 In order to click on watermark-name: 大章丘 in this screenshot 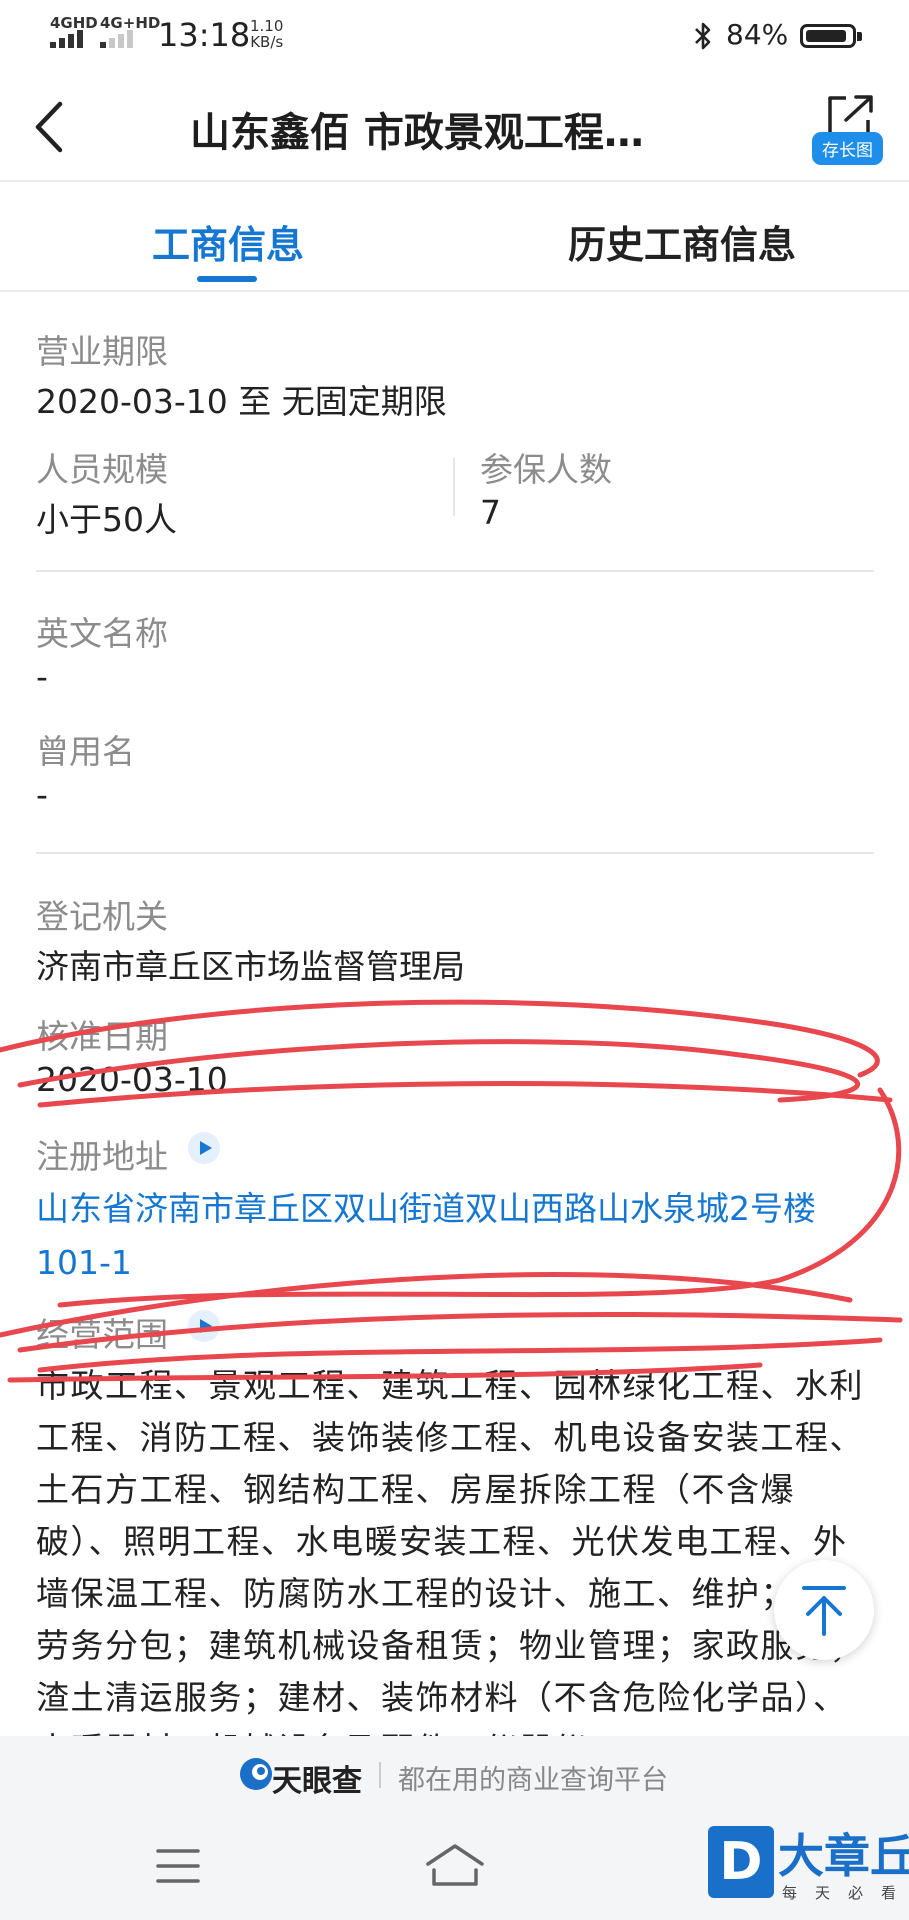, I will do `click(843, 1856)`.